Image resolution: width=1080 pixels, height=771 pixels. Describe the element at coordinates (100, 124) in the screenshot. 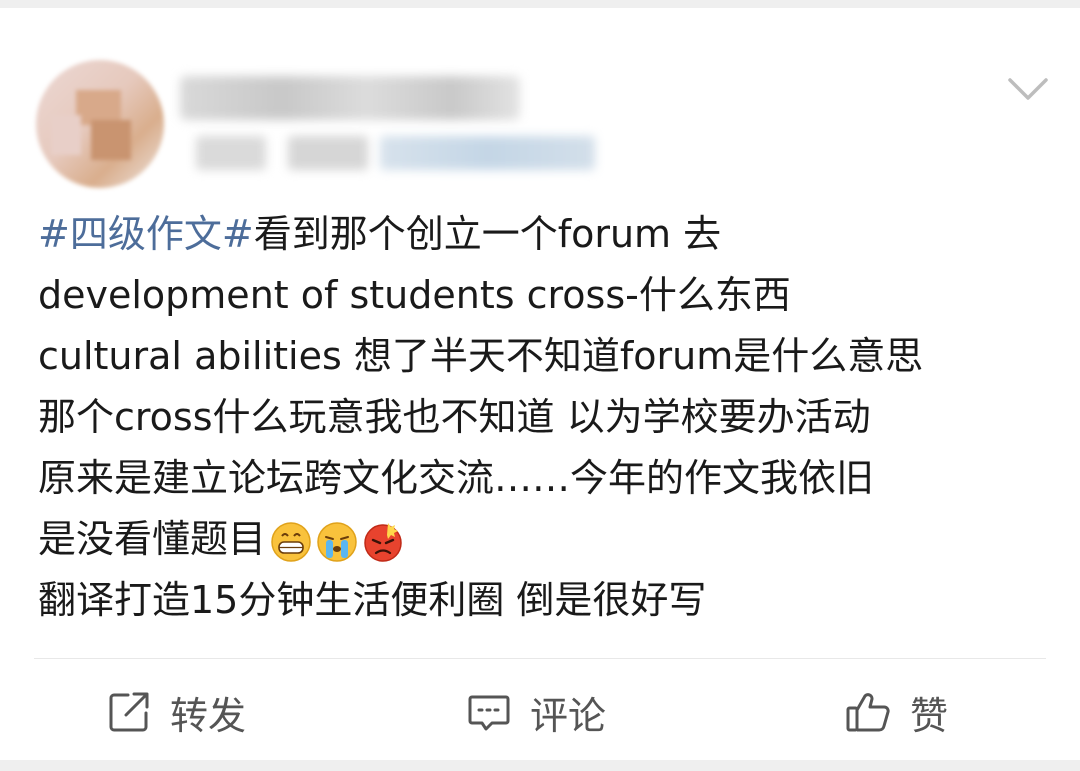

I see `avatar` at that location.